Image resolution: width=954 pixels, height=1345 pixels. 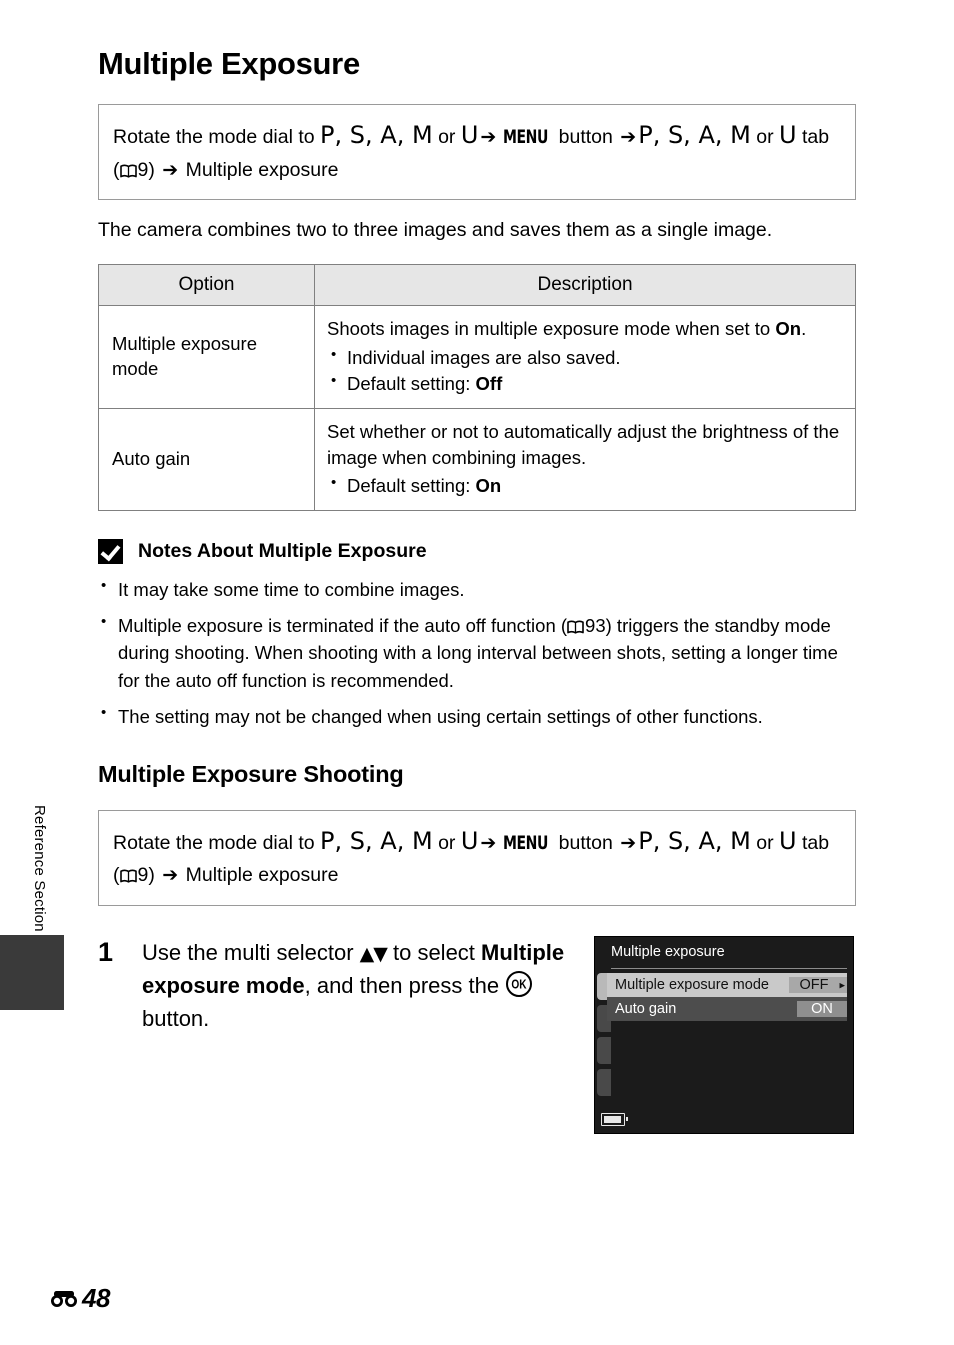 I want to click on nav1-or-2: or, so click(x=762, y=137).